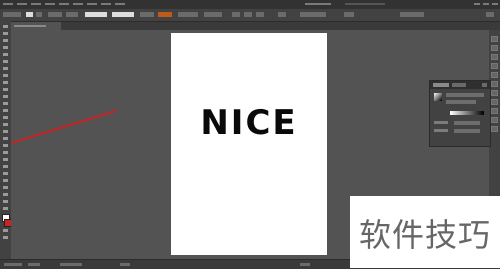 The height and width of the screenshot is (269, 500). I want to click on pencil-icon, so click(5, 89).